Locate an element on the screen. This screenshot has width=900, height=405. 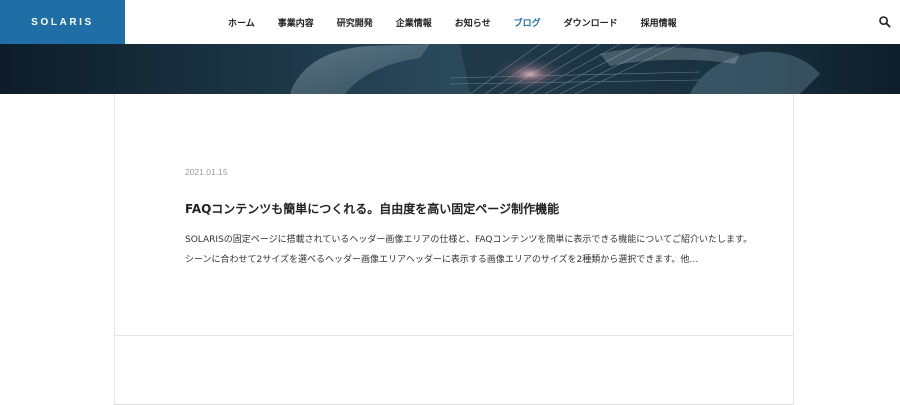
right-sidebar is located at coordinates (846, 249).